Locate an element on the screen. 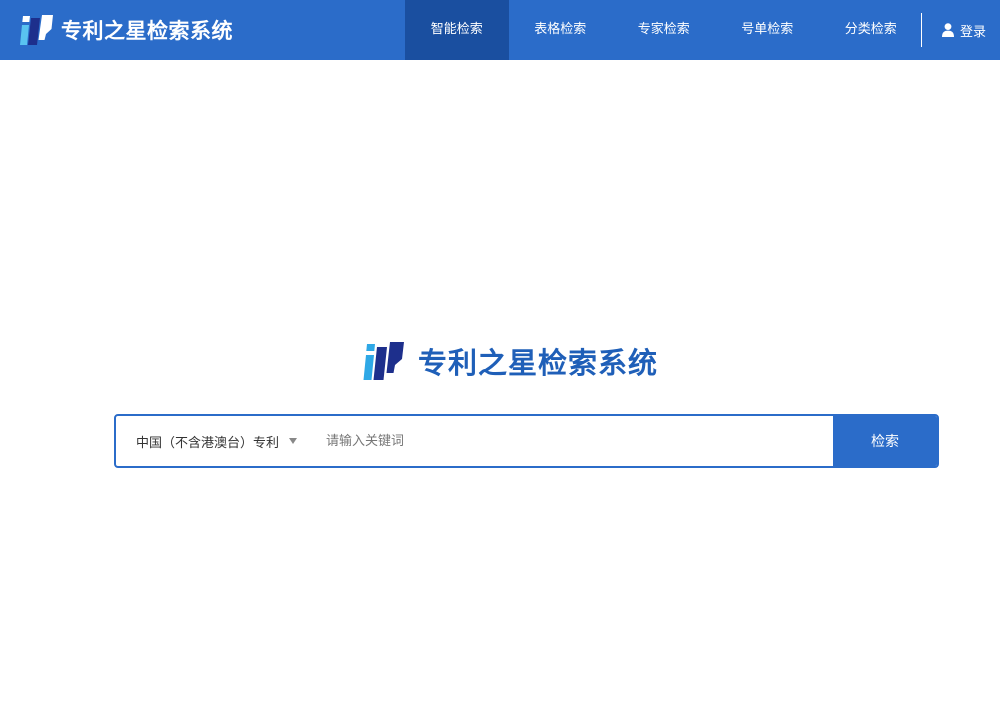 The image size is (1000, 728). top-navigation-bar: 专利之星检索系统 智能检索 表格检索 专家检索 号单检索 分类检索 登录 is located at coordinates (500, 30).